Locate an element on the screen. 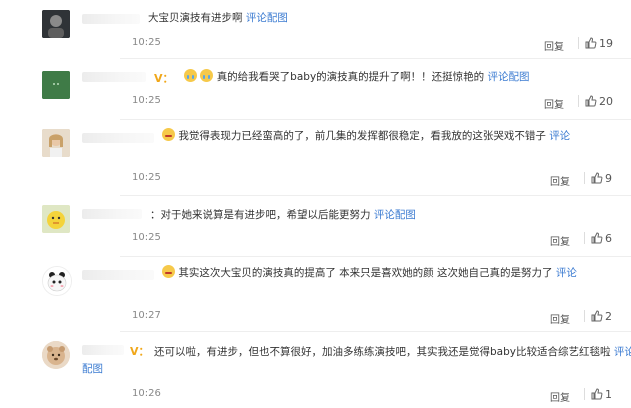  comment-body: 大宝贝演技有进步啊 is located at coordinates (195, 18).